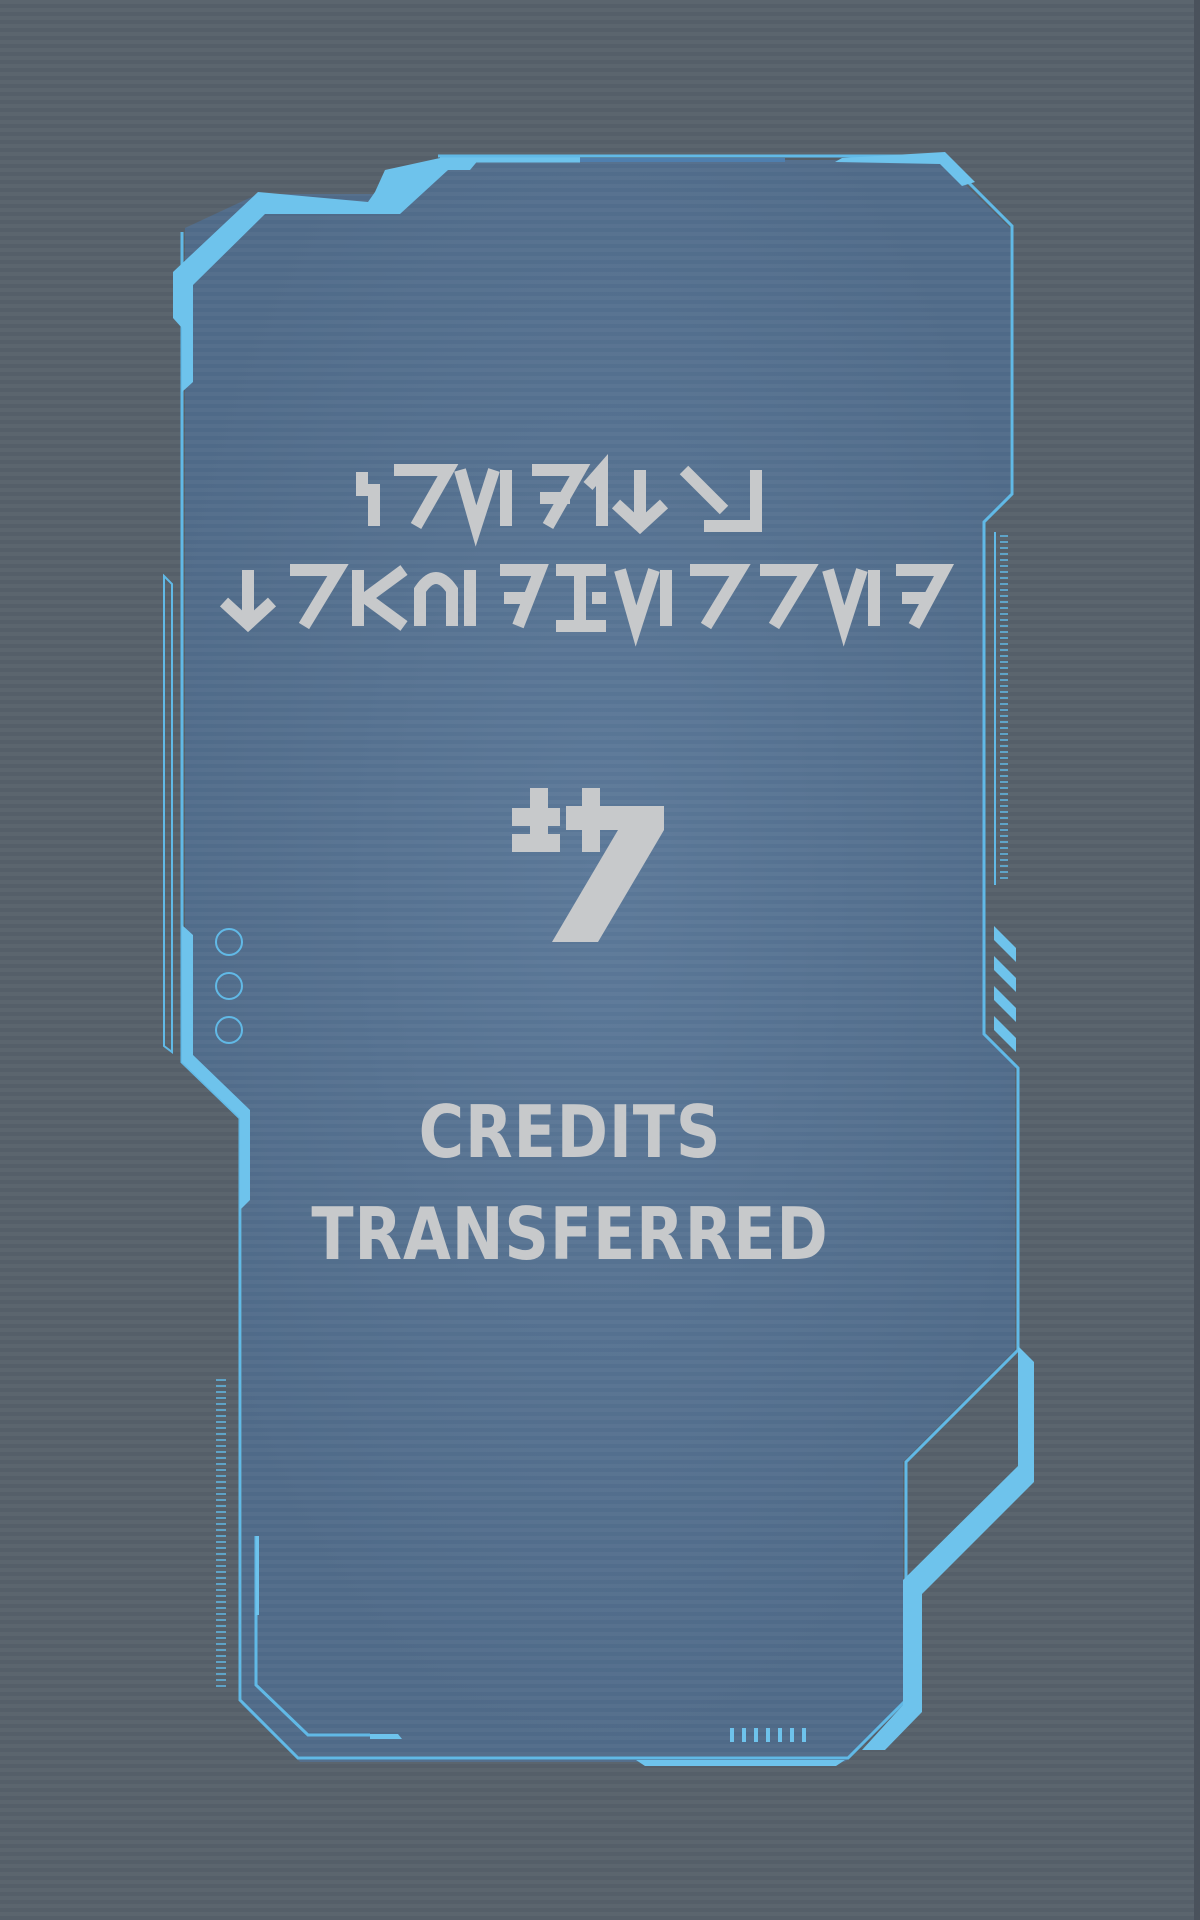 The width and height of the screenshot is (1200, 1920). I want to click on right-edge-strip, so click(1197, 960).